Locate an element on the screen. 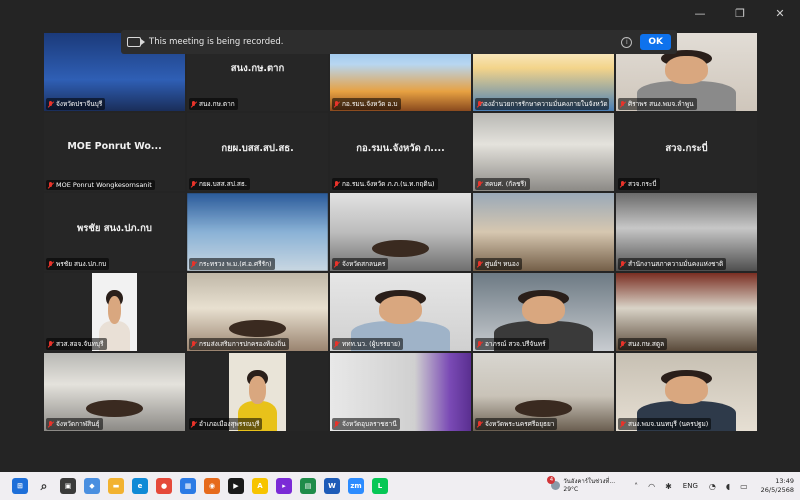 The image size is (800, 500). participant-name-label: สนง.พมจ.นนทบุรี (นครปฐม) is located at coordinates (665, 424).